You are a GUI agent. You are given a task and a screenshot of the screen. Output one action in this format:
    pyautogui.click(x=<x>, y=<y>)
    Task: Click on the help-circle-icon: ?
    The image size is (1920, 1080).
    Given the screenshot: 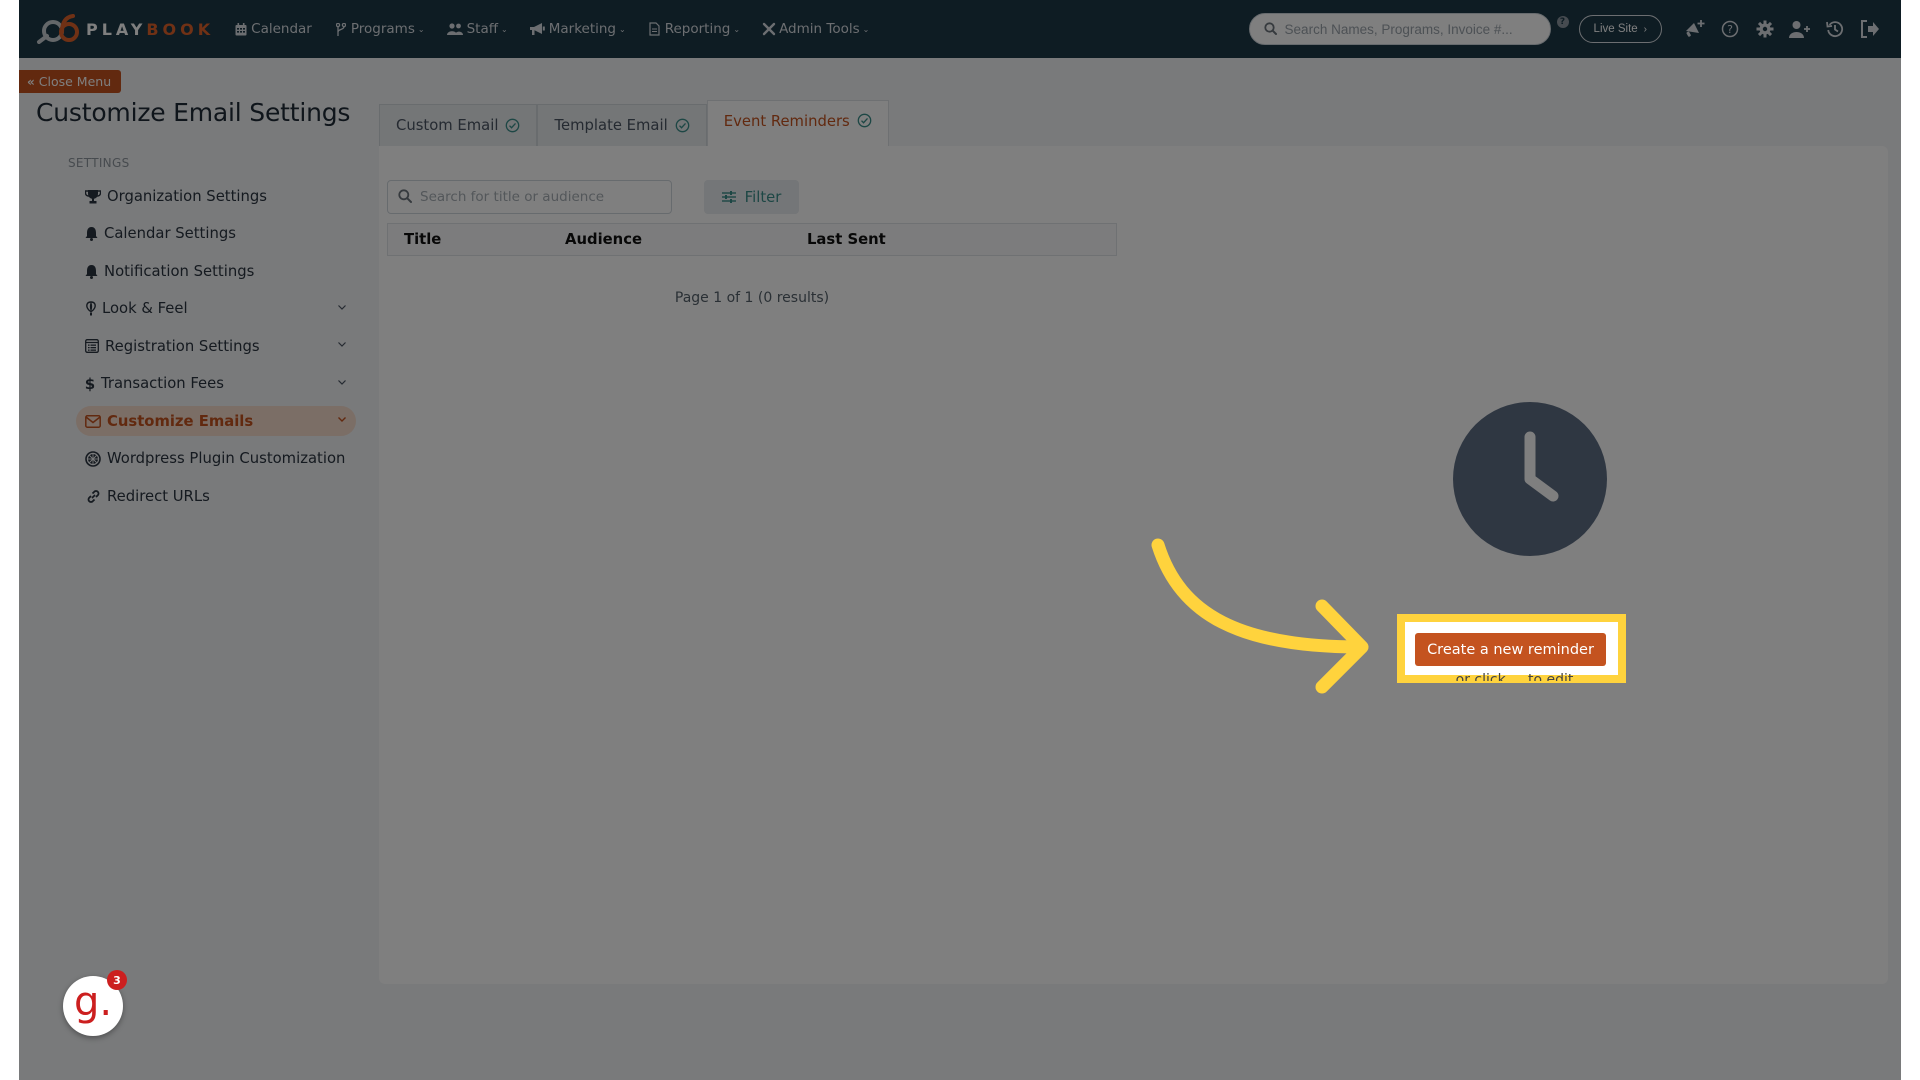 What is the action you would take?
    pyautogui.click(x=1730, y=29)
    